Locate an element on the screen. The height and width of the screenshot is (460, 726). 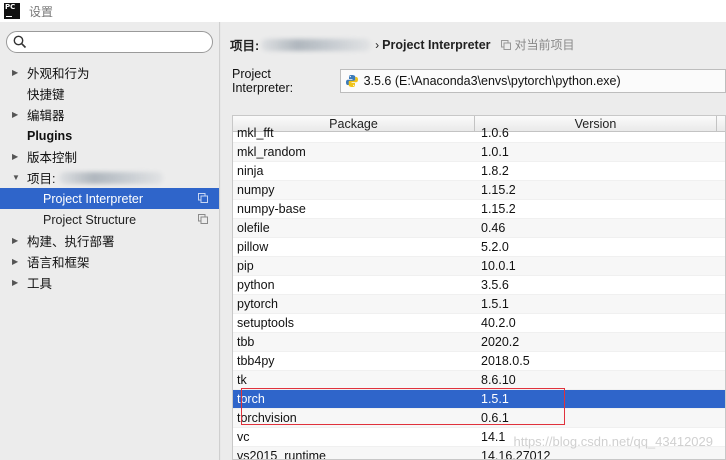
sidebar-item-project: ▼ 项目: is located at coordinates (109, 177).